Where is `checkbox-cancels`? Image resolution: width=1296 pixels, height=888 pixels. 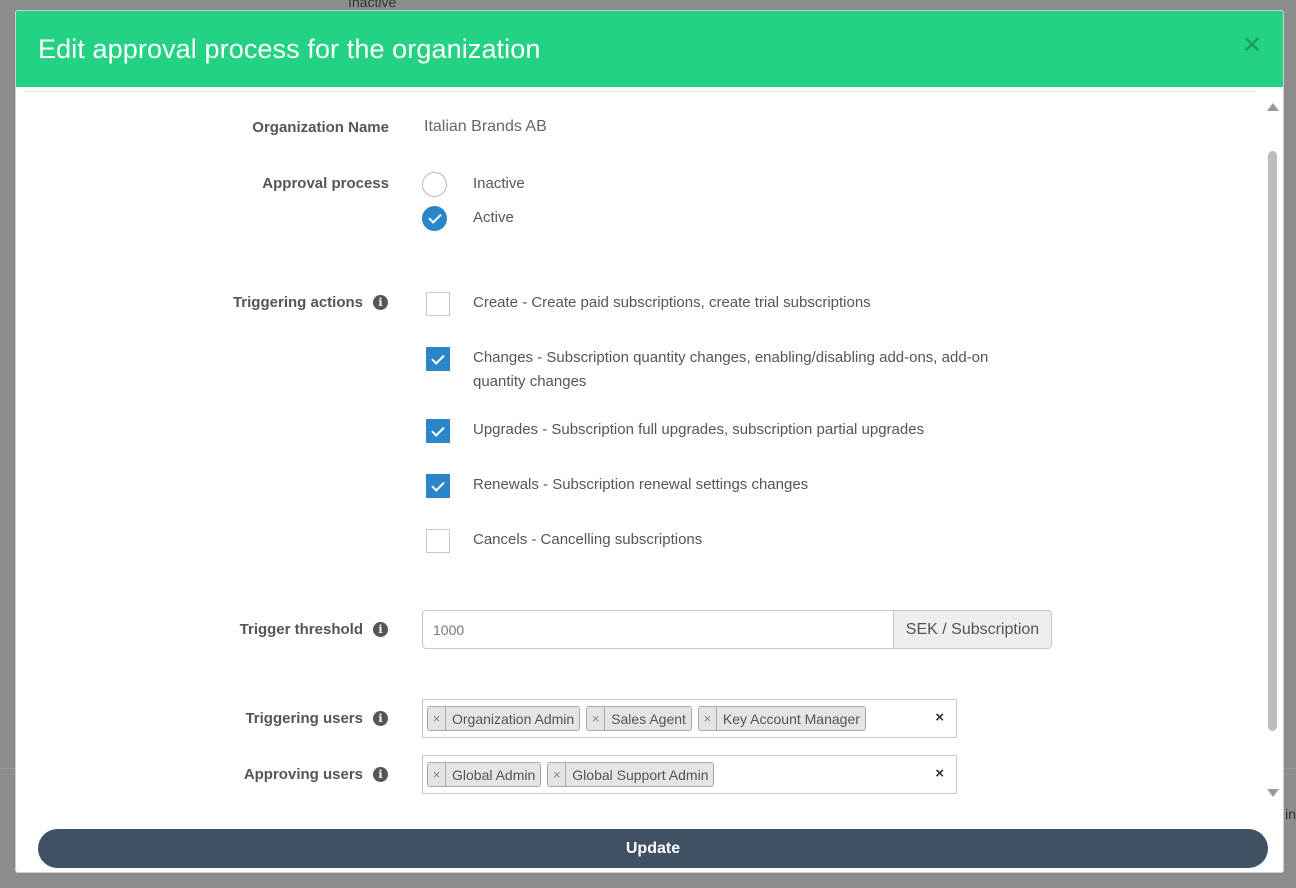
checkbox-cancels is located at coordinates (438, 541).